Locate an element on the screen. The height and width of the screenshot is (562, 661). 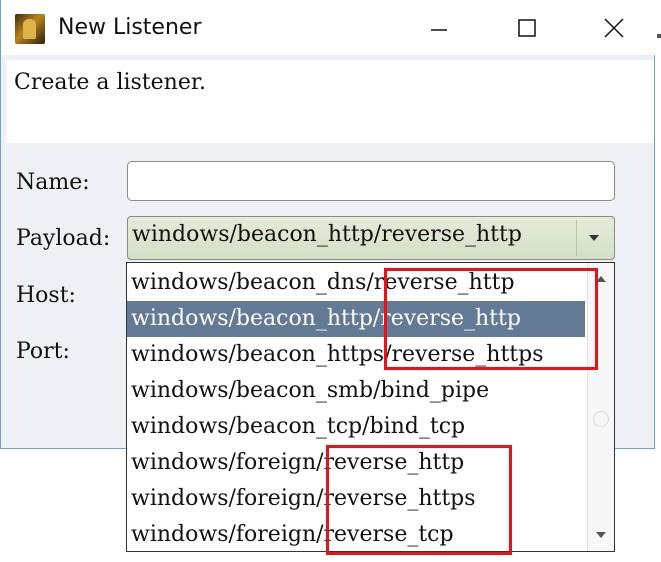
scroll-up-icon is located at coordinates (601, 279).